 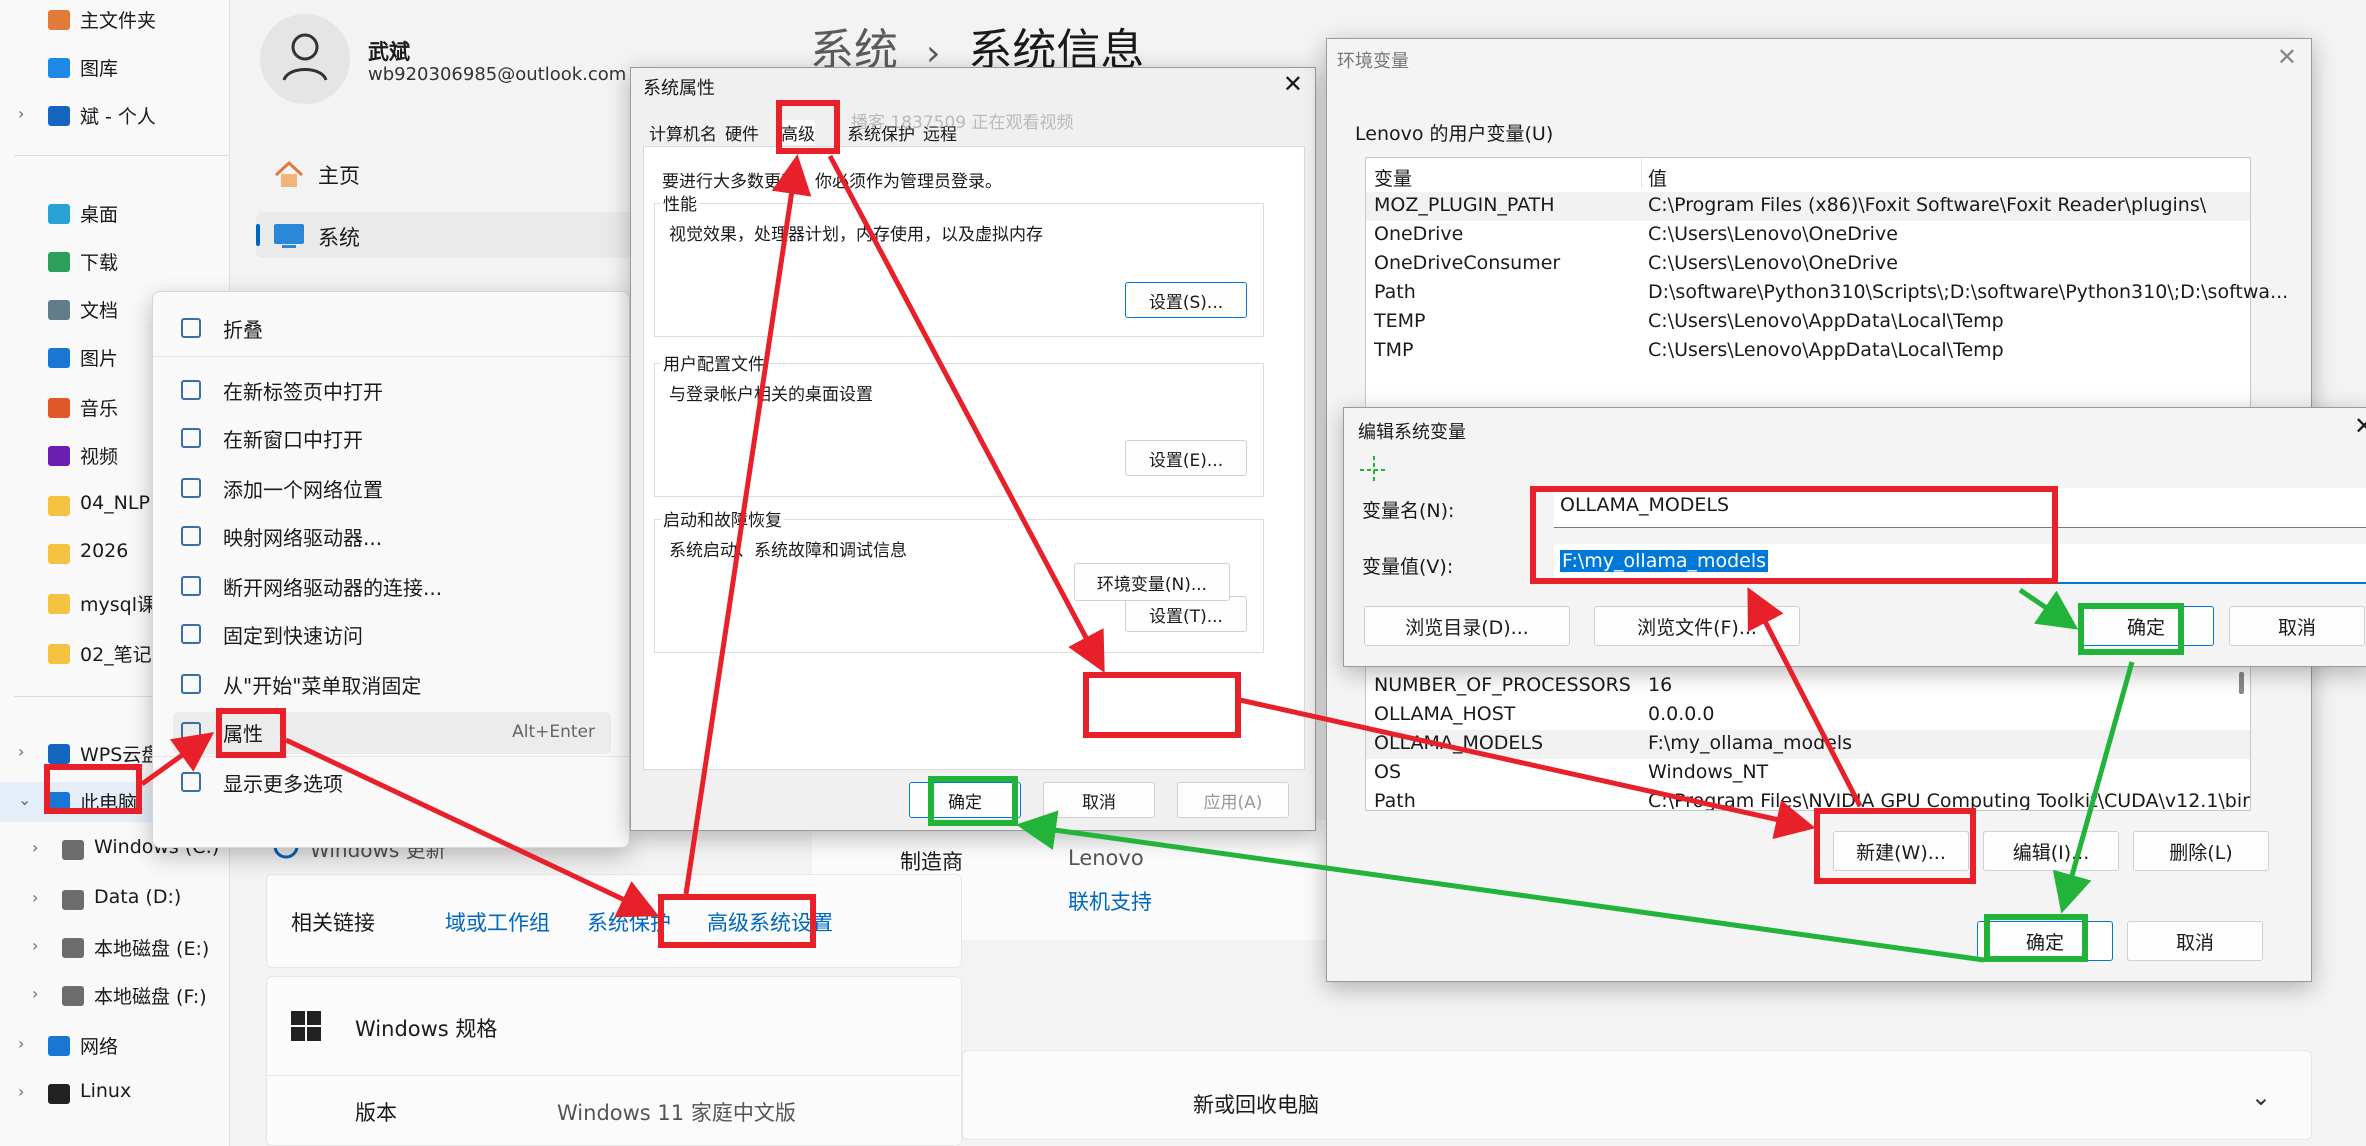 What do you see at coordinates (472, 827) in the screenshot?
I see `arrow-properties-to-advanced` at bounding box center [472, 827].